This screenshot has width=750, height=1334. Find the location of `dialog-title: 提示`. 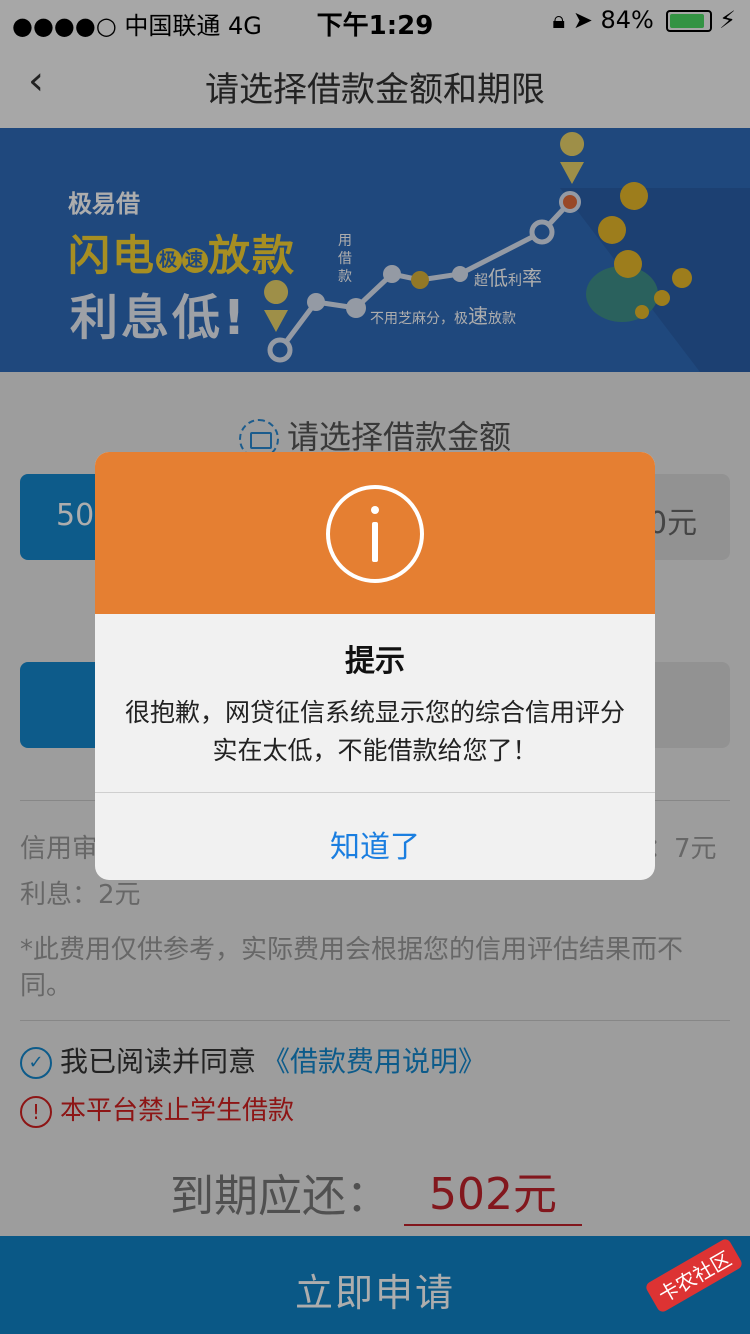

dialog-title: 提示 is located at coordinates (375, 661).